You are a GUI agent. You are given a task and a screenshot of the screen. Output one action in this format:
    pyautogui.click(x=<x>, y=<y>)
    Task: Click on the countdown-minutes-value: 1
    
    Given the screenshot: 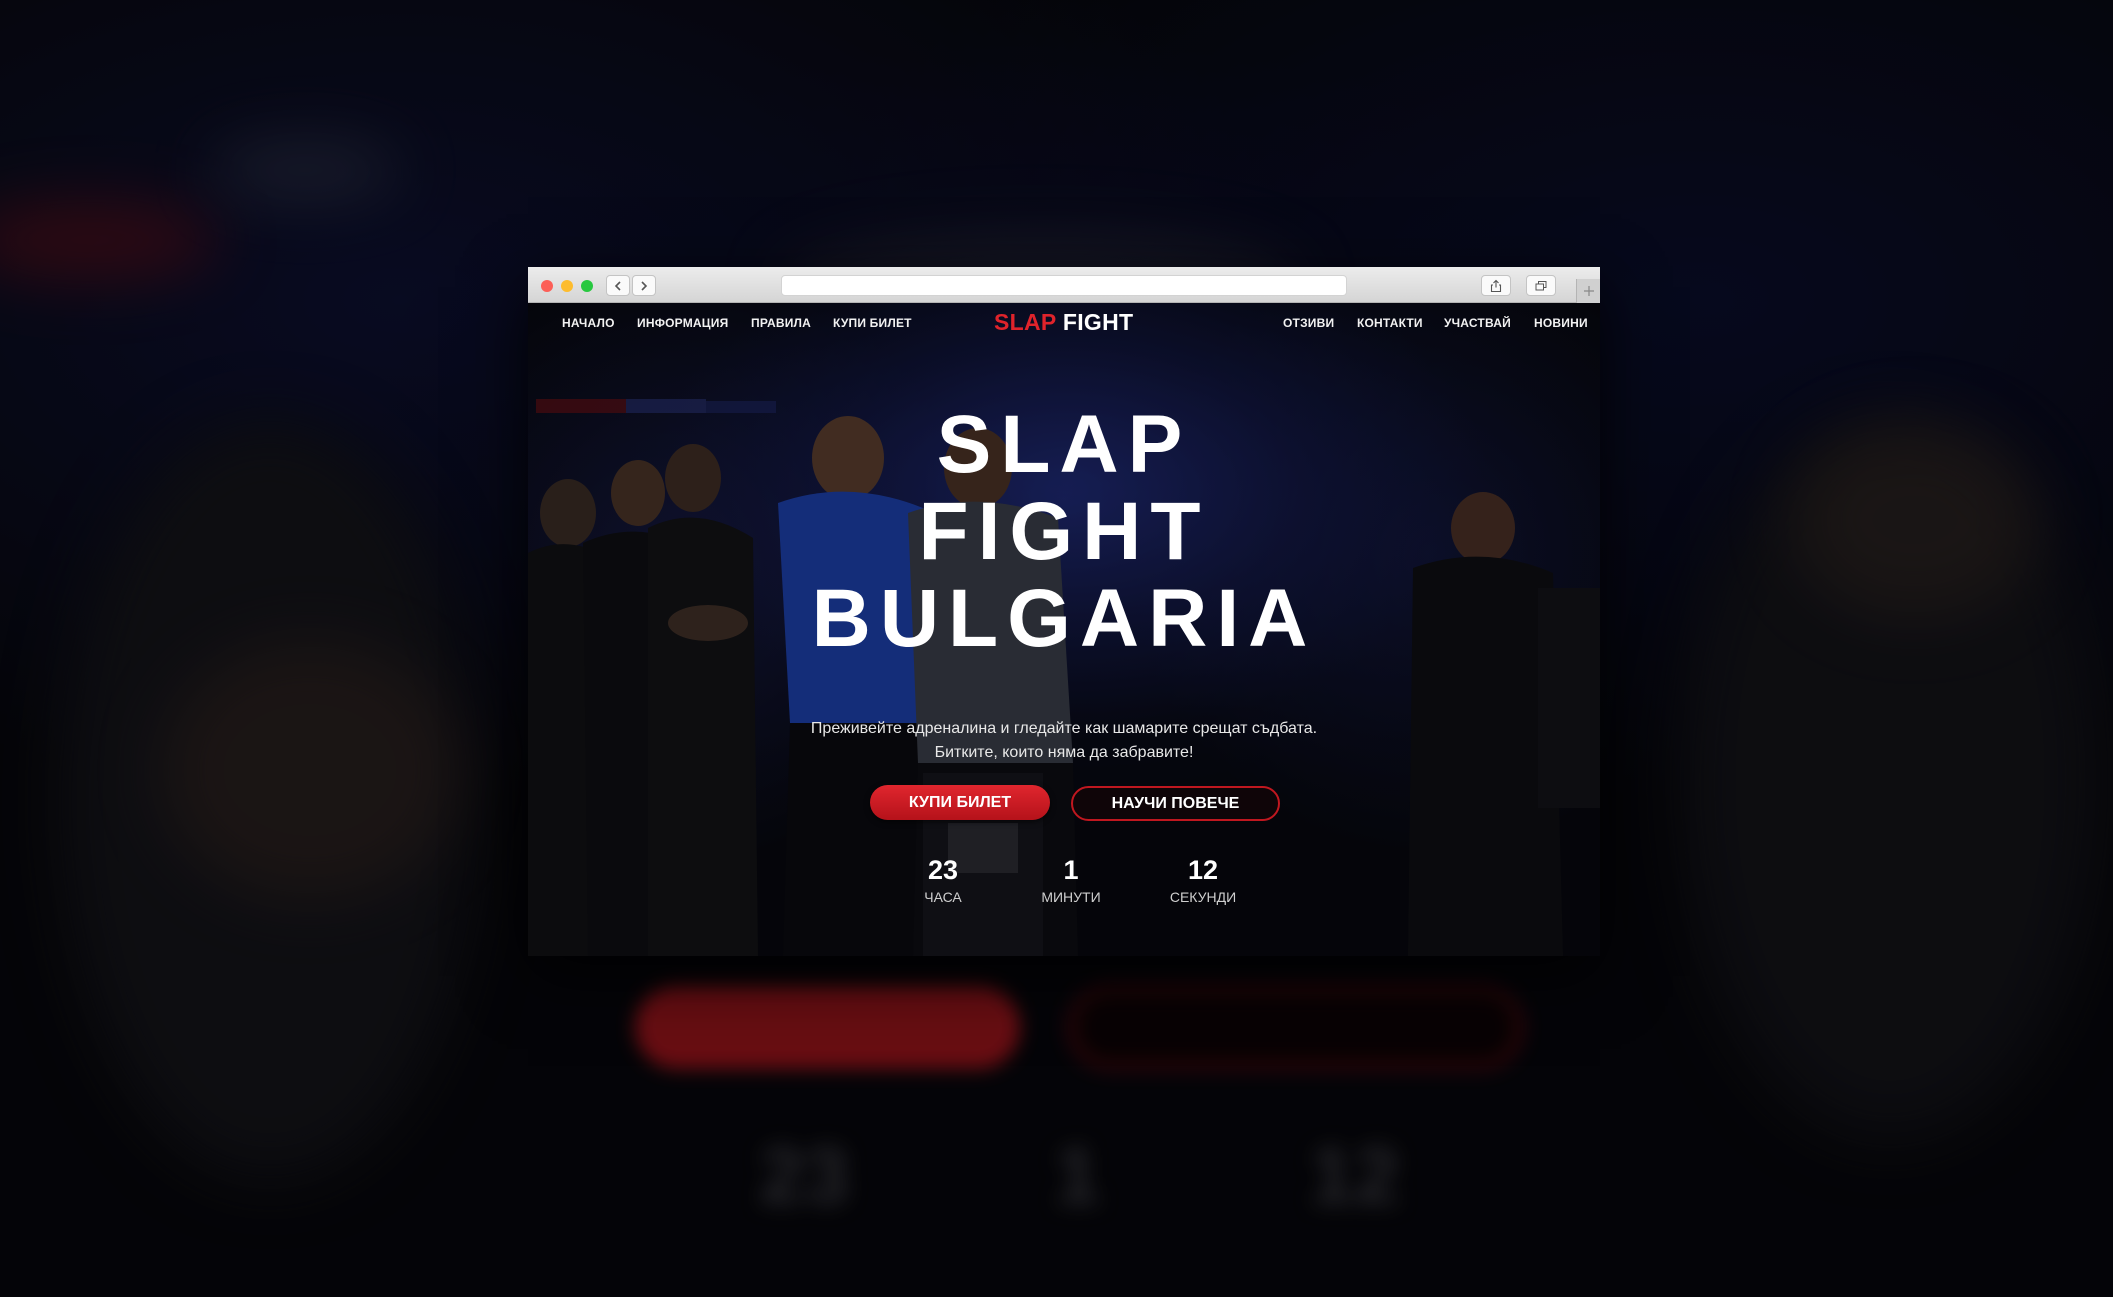 What is the action you would take?
    pyautogui.click(x=1071, y=870)
    